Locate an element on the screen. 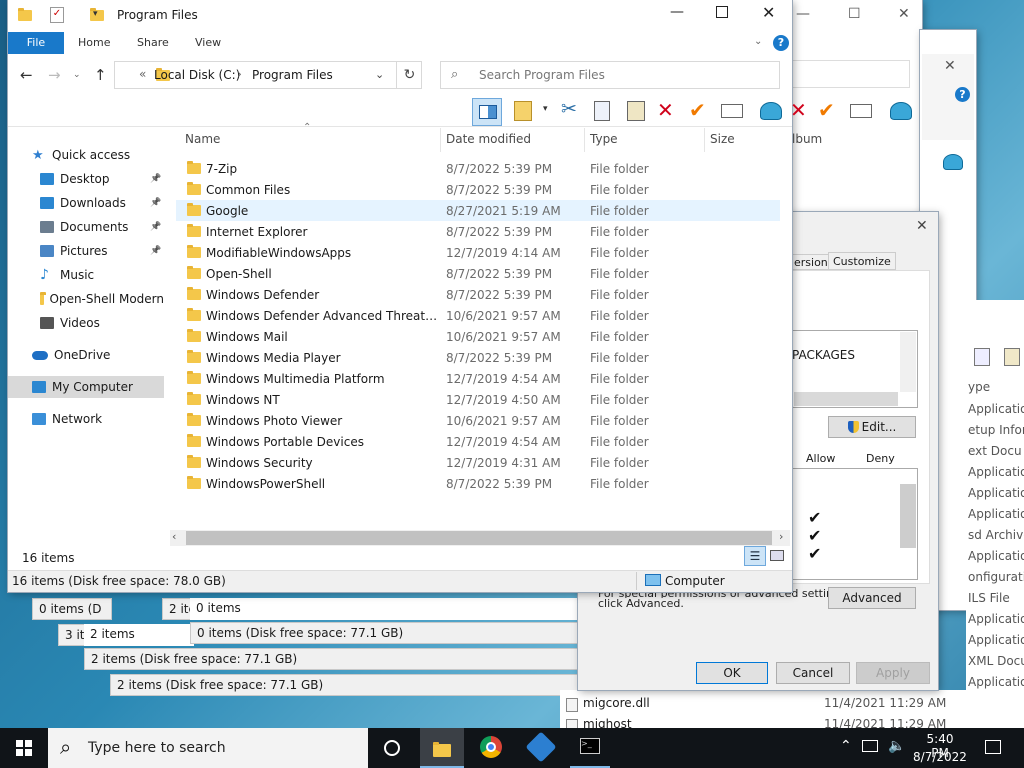 This screenshot has height=768, width=1024. maximize-icon: ☐ is located at coordinates (854, 14).